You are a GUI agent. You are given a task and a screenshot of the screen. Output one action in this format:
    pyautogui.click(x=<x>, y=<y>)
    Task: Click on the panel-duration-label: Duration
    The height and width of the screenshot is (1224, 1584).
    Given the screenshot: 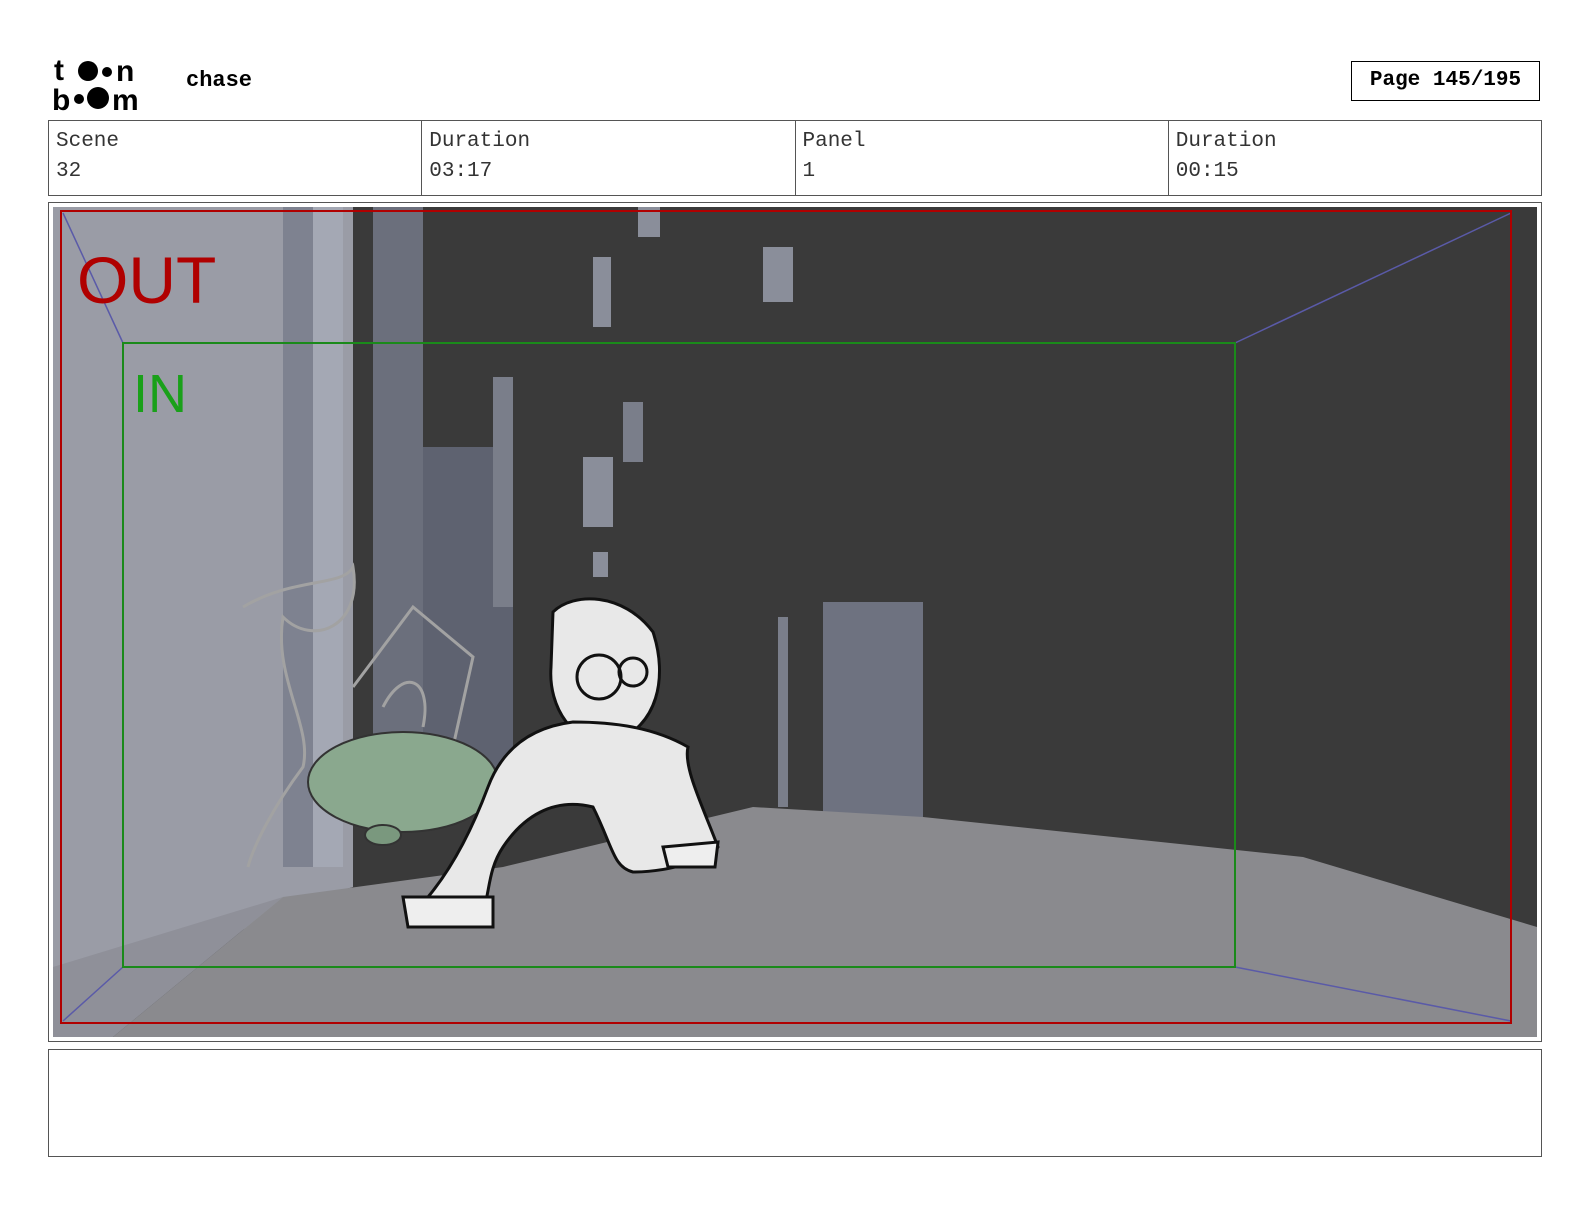 What is the action you would take?
    pyautogui.click(x=1226, y=141)
    